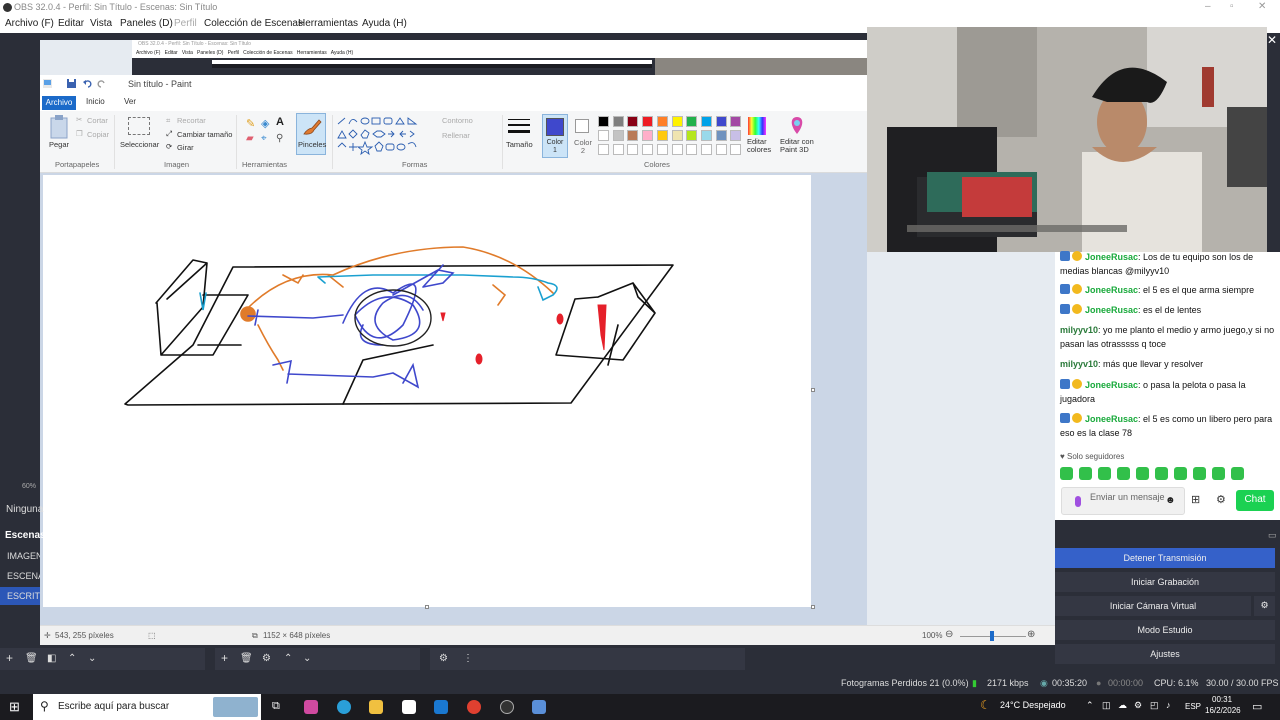  What do you see at coordinates (79, 133) in the screenshot?
I see `copy-icon: ❐` at bounding box center [79, 133].